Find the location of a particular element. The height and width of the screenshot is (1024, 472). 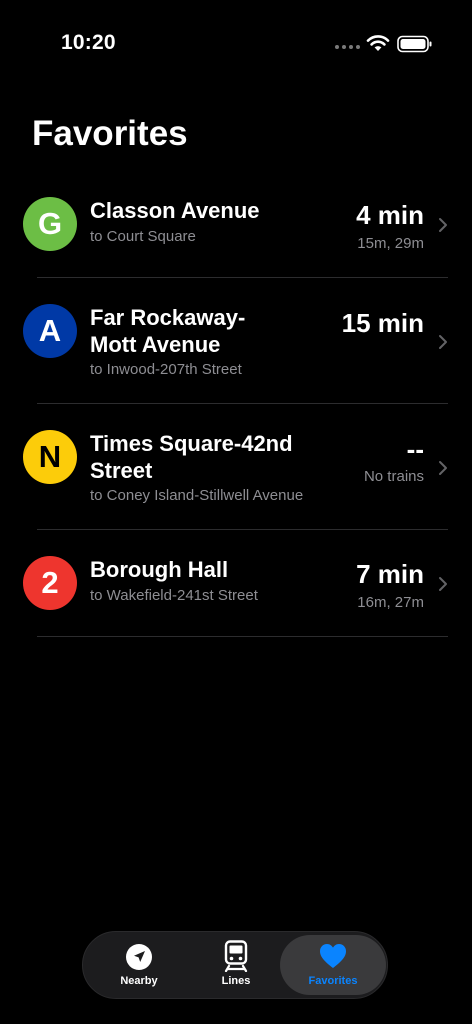

tab-nearby: Nearby is located at coordinates (139, 965).